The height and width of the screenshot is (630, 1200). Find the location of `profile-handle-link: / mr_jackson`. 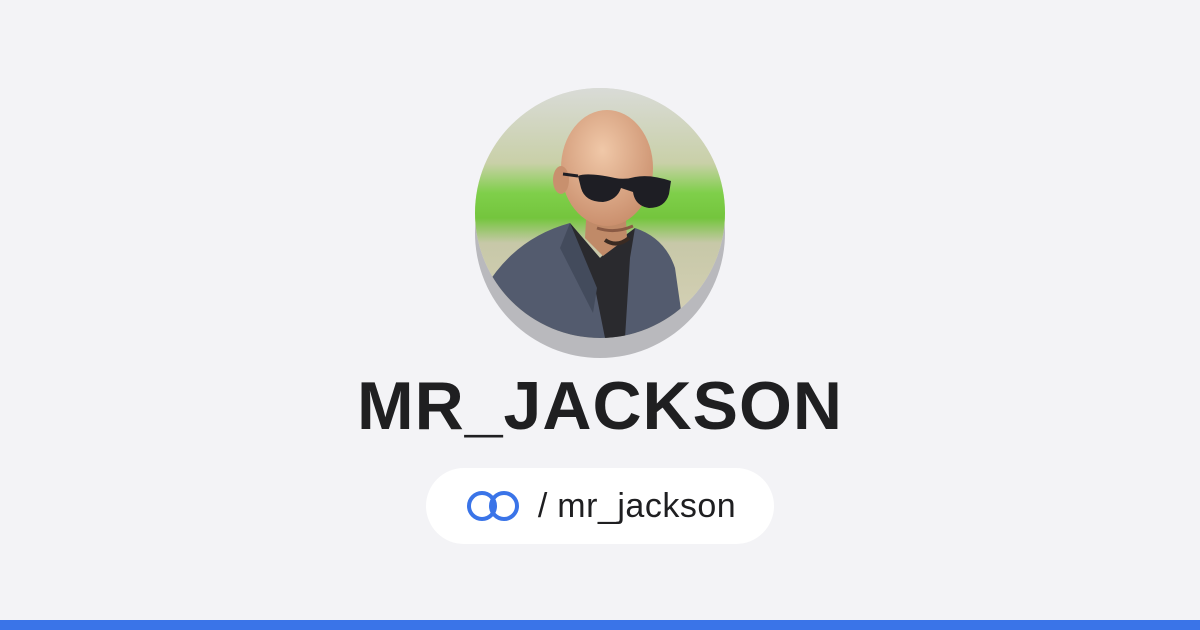

profile-handle-link: / mr_jackson is located at coordinates (600, 506).